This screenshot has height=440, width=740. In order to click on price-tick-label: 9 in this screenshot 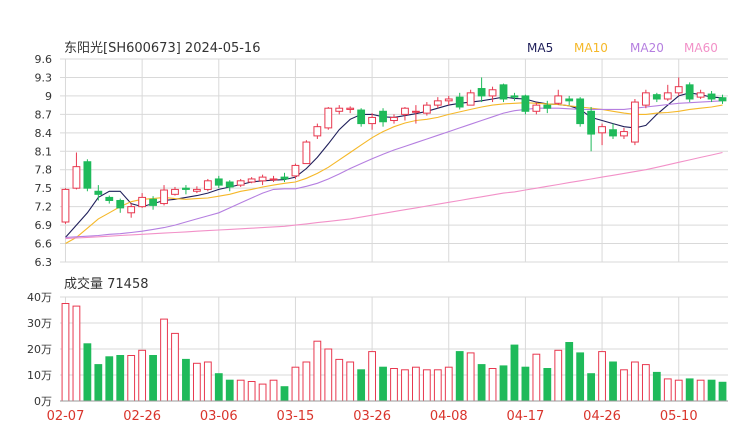, I will do `click(48, 96)`.